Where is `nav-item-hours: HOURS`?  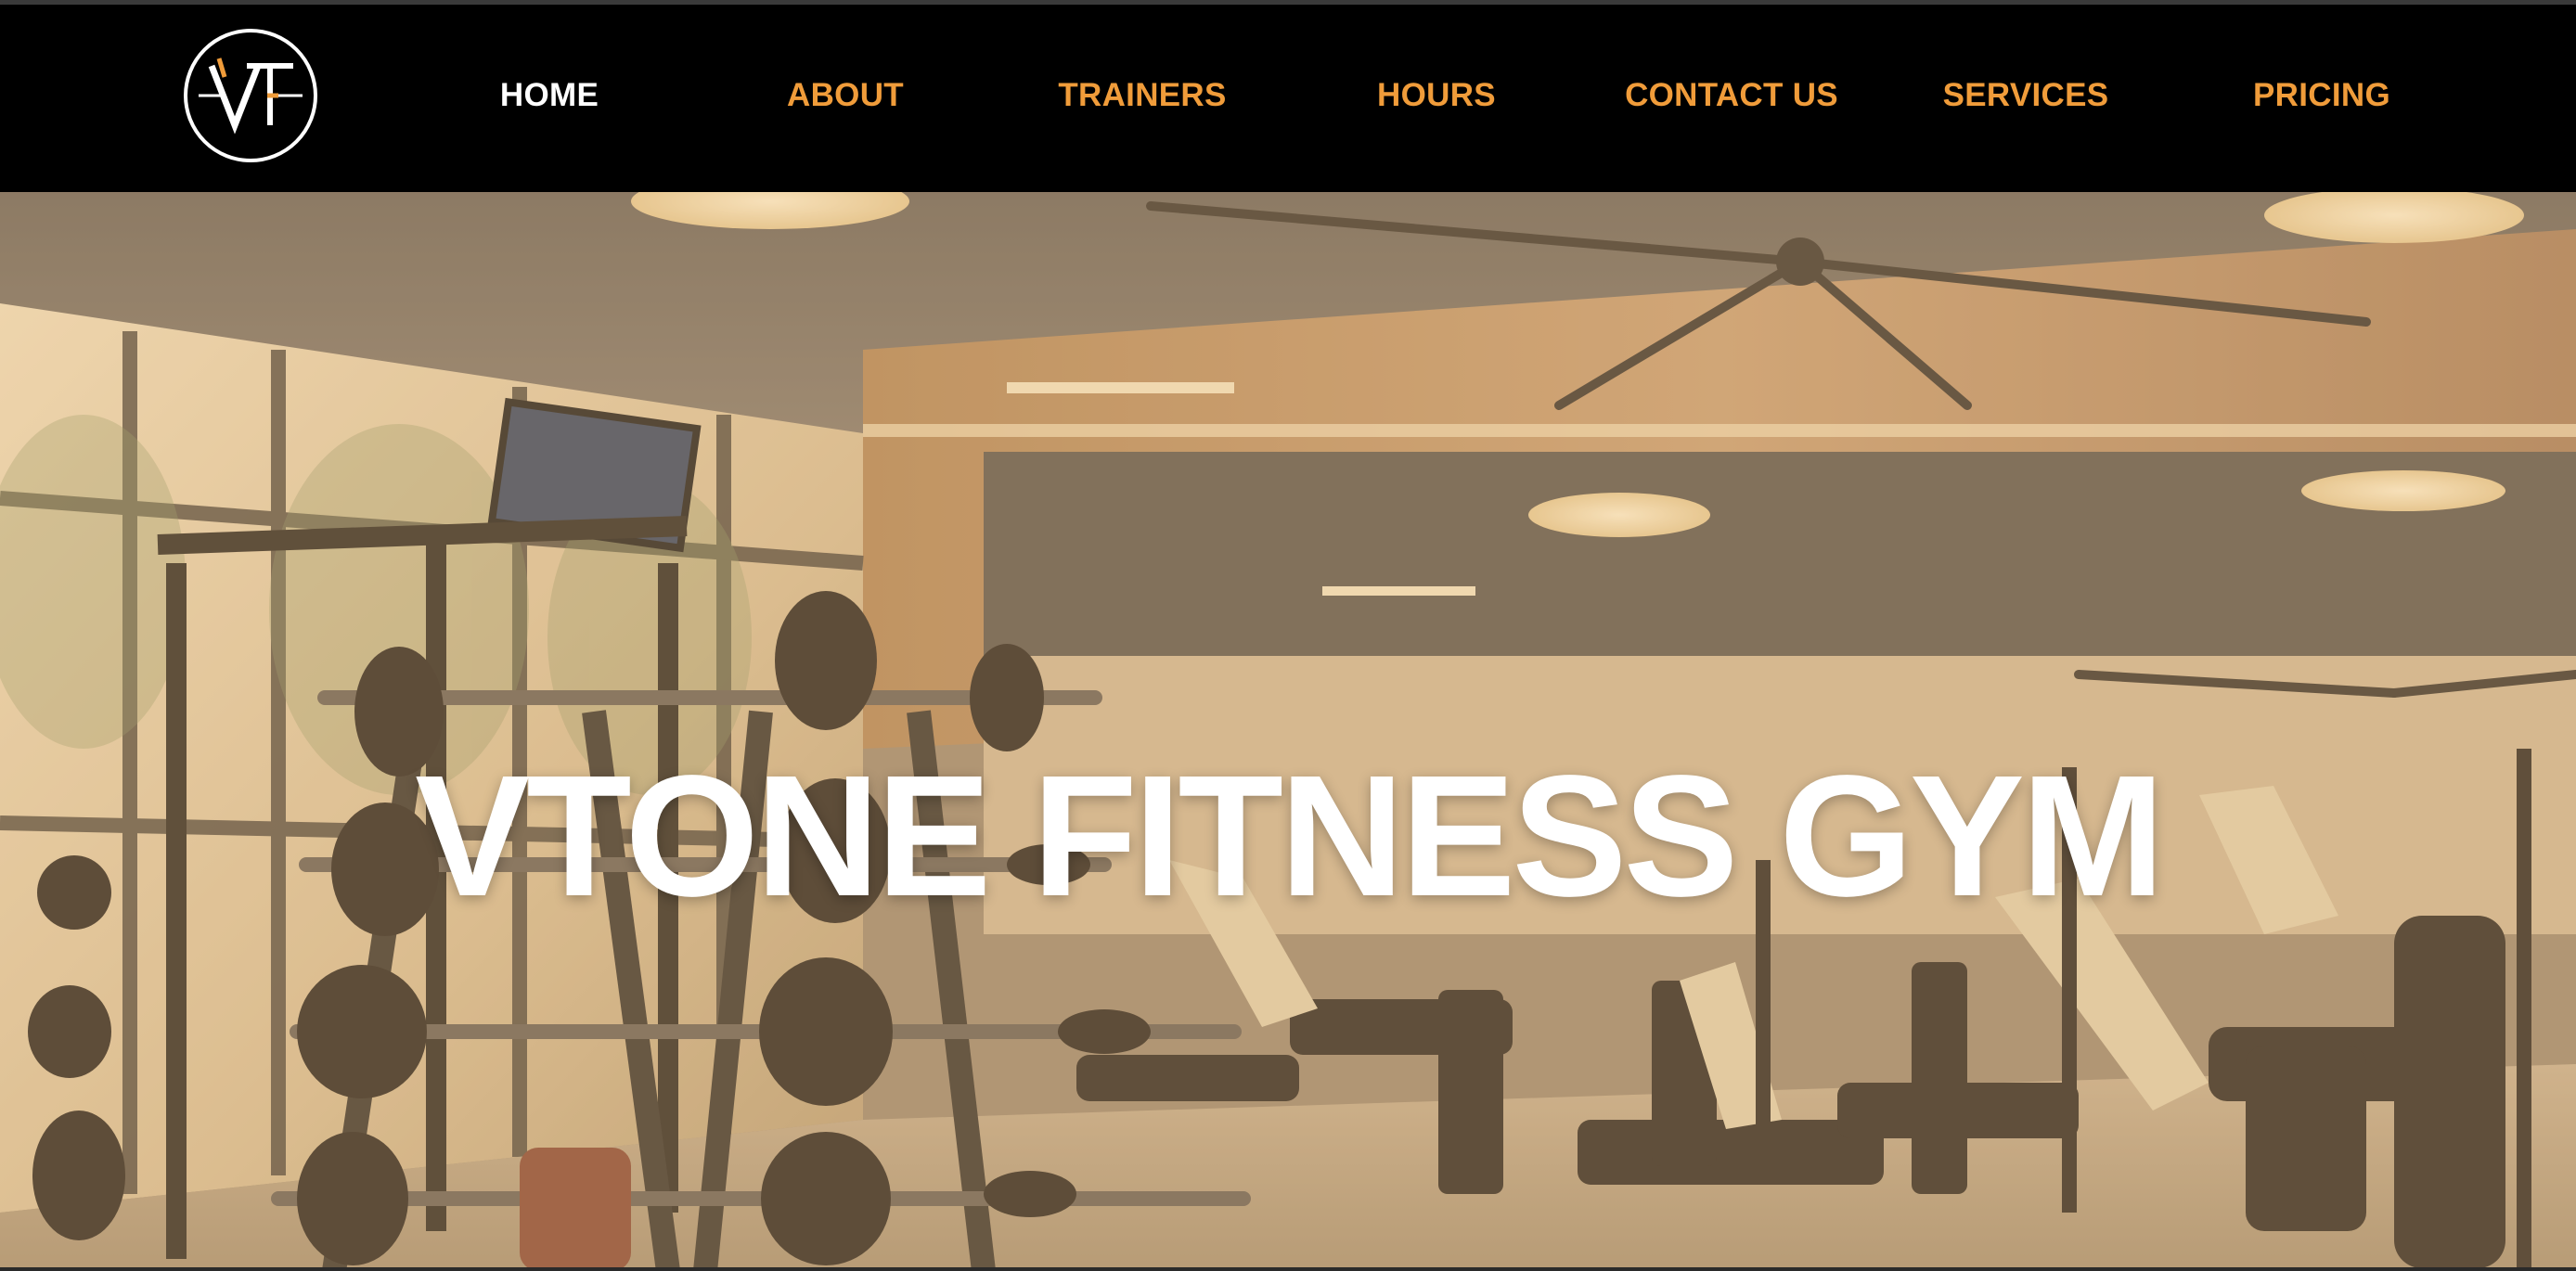 nav-item-hours: HOURS is located at coordinates (1437, 96).